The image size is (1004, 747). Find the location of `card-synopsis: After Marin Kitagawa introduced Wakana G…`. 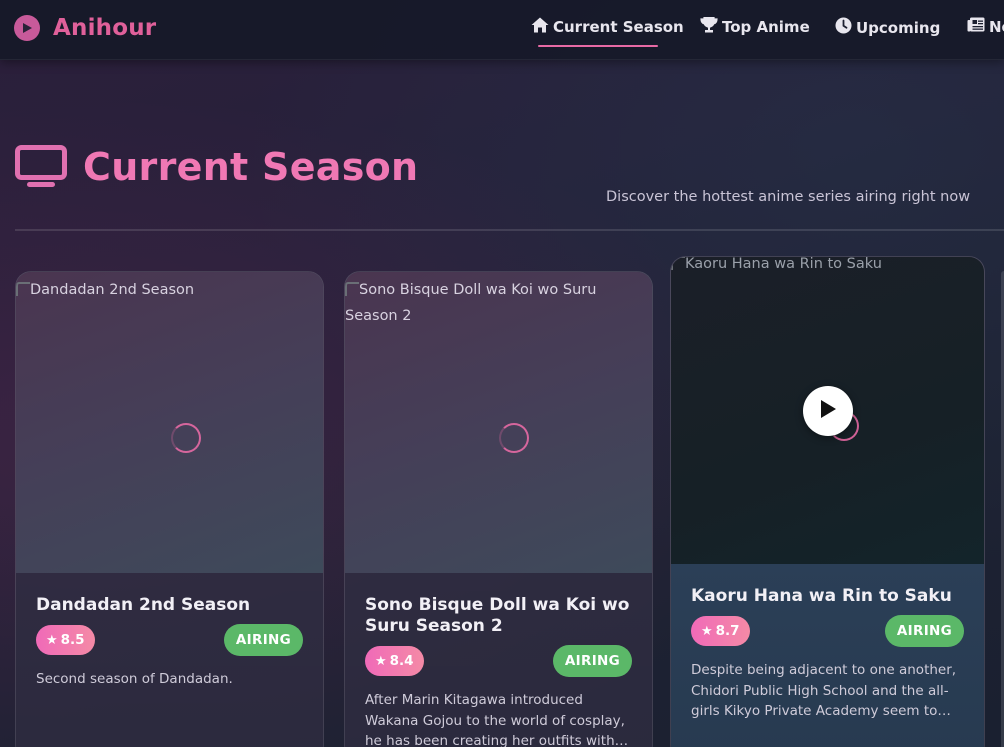

card-synopsis: After Marin Kitagawa introduced Wakana G… is located at coordinates (495, 719).